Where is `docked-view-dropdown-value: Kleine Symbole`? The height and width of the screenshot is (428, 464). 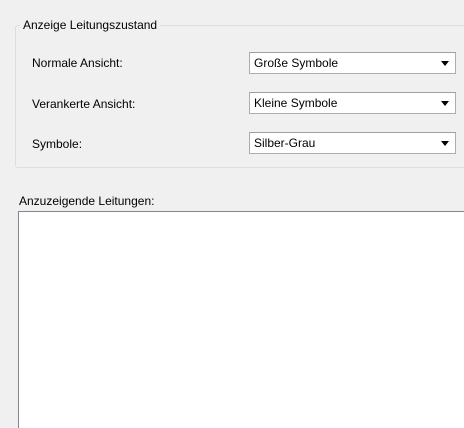 docked-view-dropdown-value: Kleine Symbole is located at coordinates (296, 103).